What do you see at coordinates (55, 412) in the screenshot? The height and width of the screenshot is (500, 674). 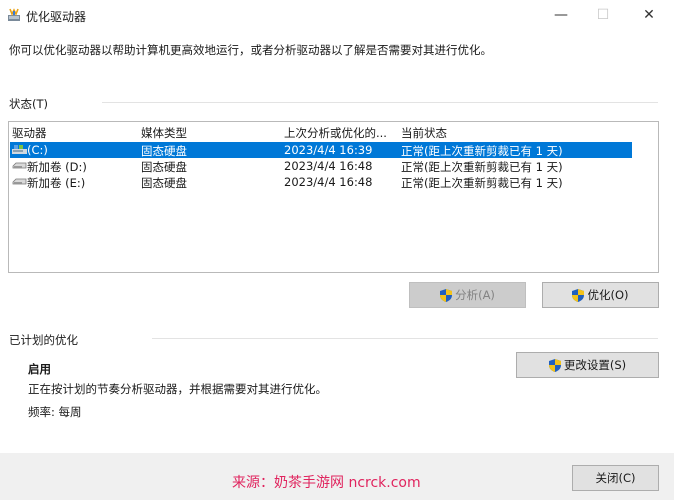 I see `schedule-frequency: 频率: 每周` at bounding box center [55, 412].